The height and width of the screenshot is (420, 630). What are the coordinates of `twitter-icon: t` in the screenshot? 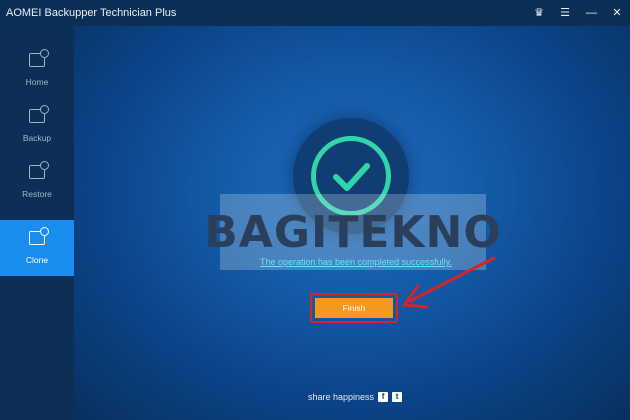 It's located at (397, 397).